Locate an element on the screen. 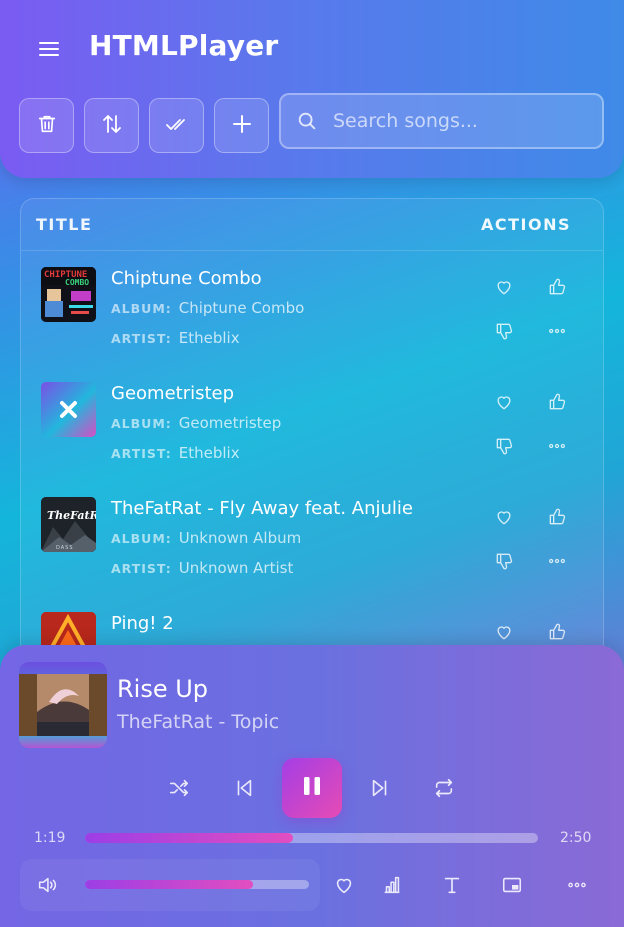  shuffle-icon is located at coordinates (179, 788).